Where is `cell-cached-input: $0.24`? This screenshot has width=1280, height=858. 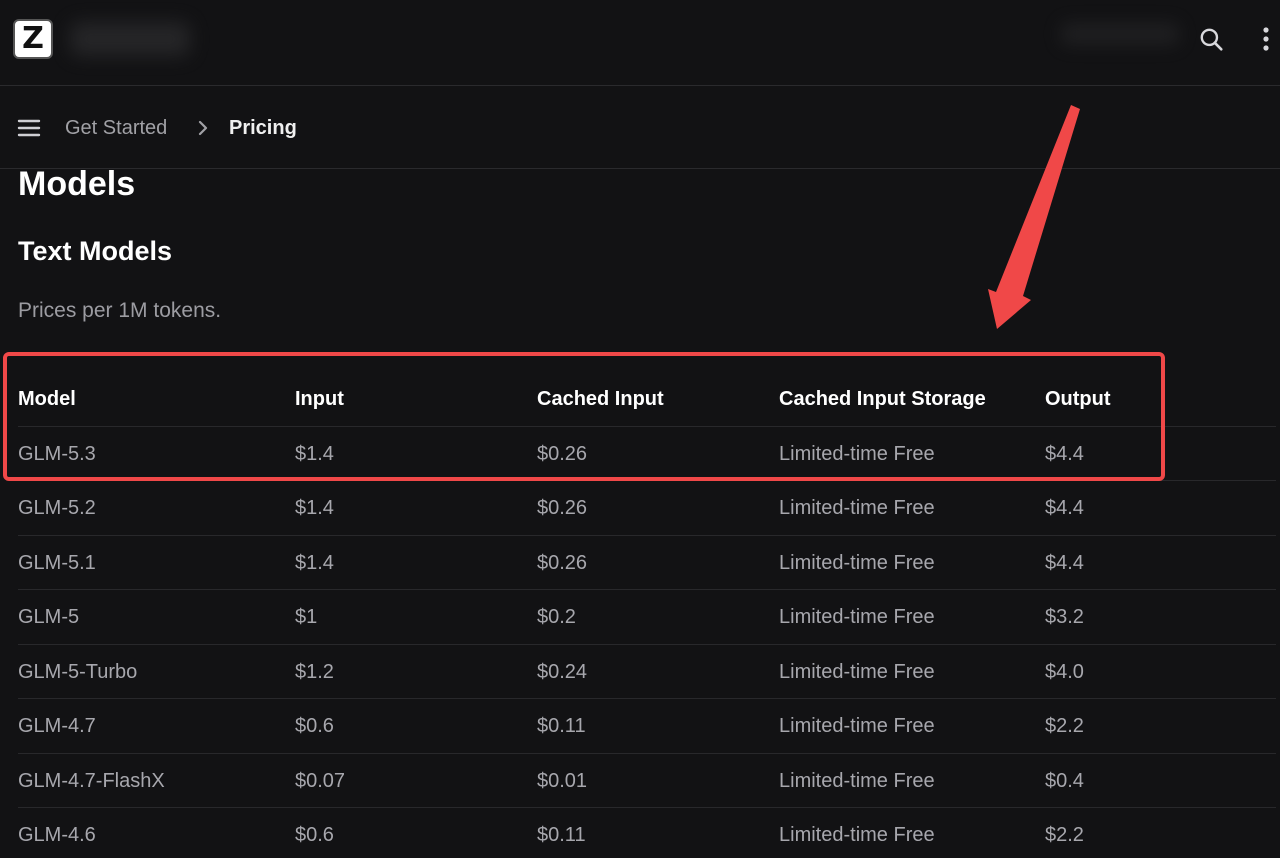
cell-cached-input: $0.24 is located at coordinates (562, 671).